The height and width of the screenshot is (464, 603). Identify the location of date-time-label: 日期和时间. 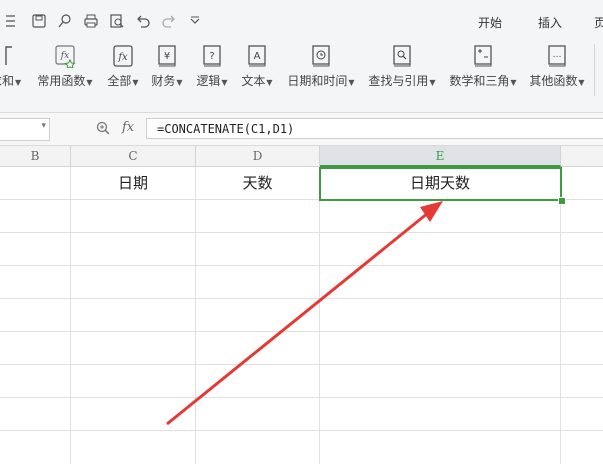
(317, 81).